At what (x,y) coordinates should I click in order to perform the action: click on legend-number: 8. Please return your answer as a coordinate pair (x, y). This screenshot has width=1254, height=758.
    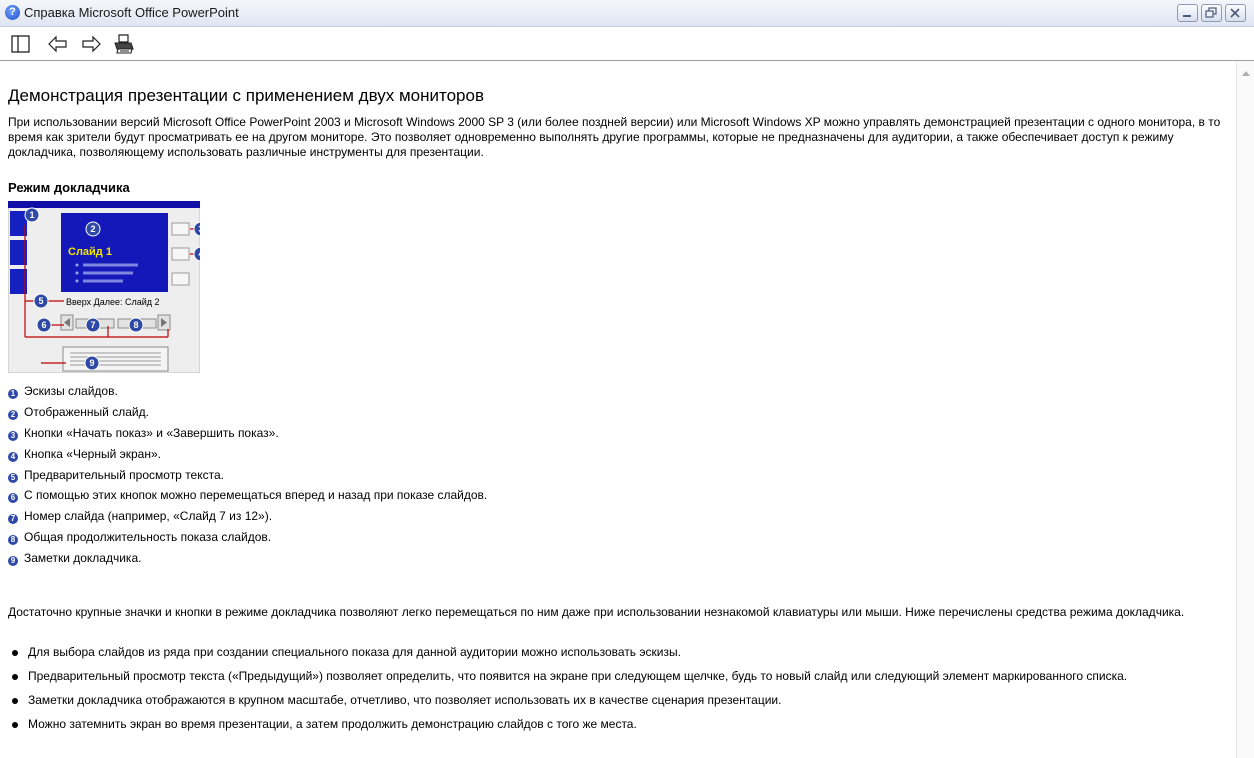
    Looking at the image, I should click on (13, 540).